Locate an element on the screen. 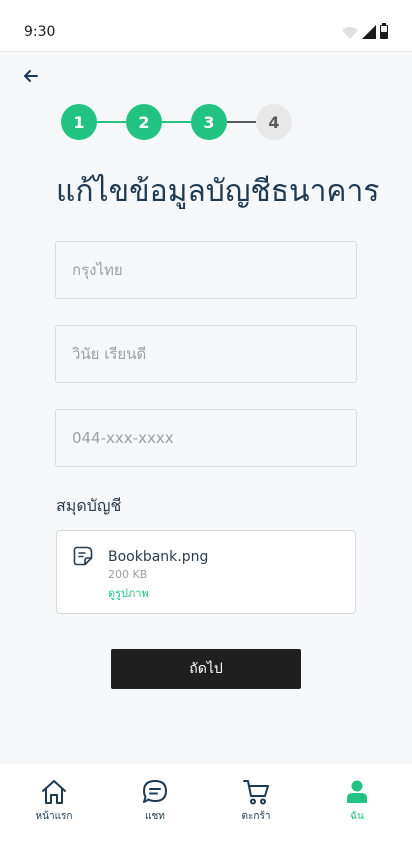  arrow-left-icon is located at coordinates (31, 76).